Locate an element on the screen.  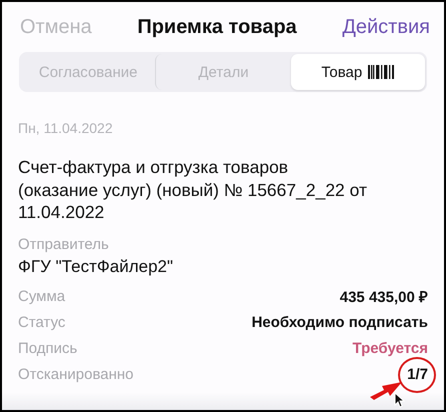
field-label: Статус is located at coordinates (42, 322).